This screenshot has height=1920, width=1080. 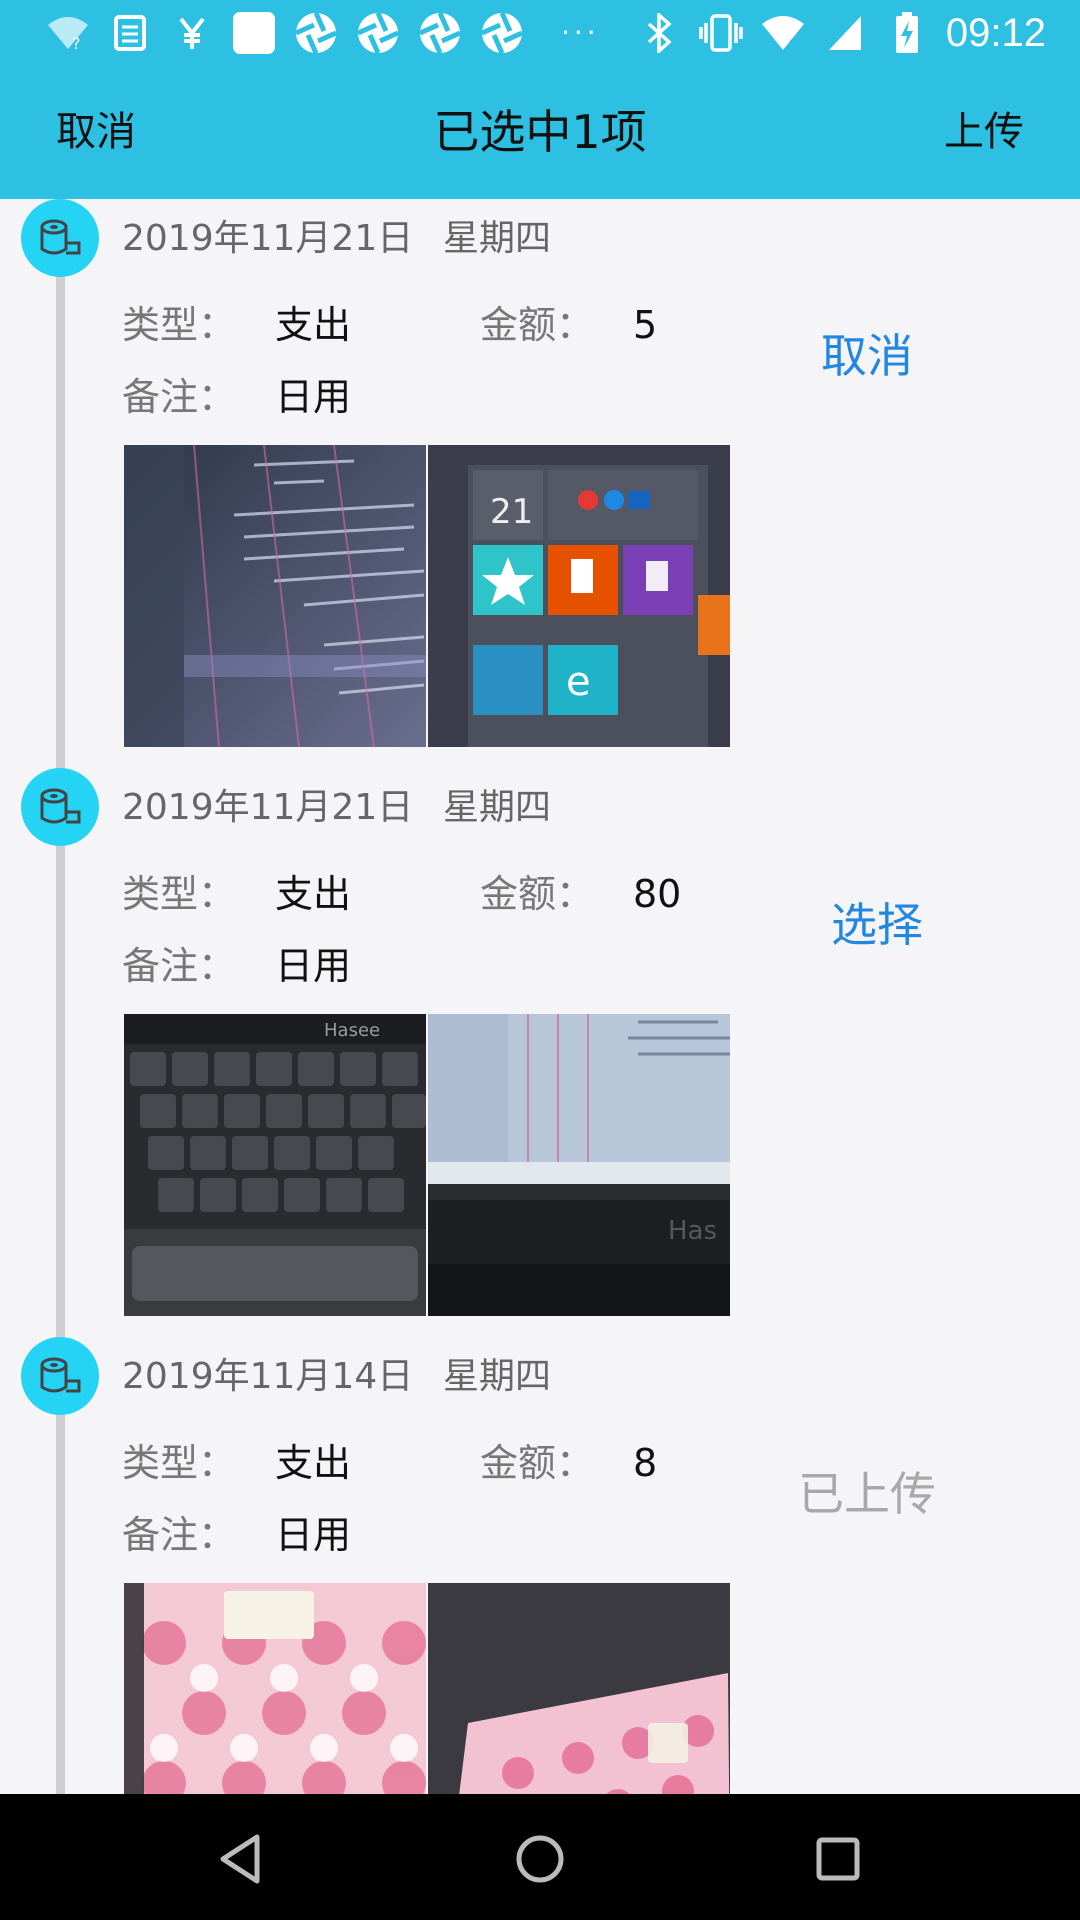 I want to click on status-time: 09:12, so click(x=995, y=33).